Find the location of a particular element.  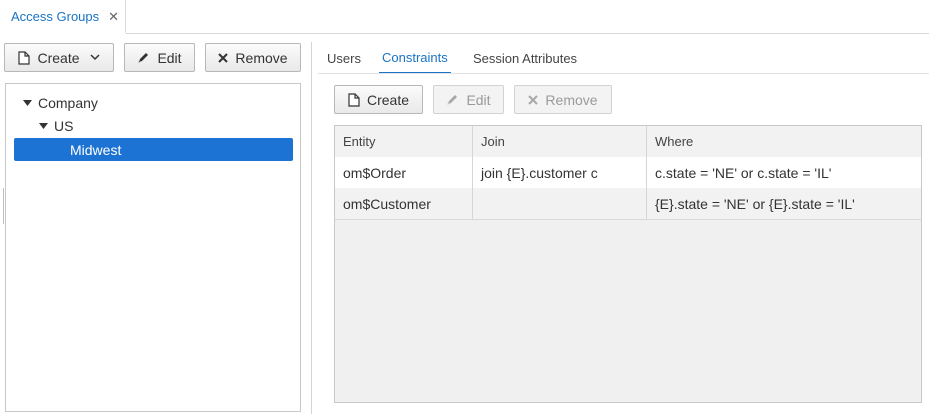

column-header-entity: Entity is located at coordinates (404, 141).